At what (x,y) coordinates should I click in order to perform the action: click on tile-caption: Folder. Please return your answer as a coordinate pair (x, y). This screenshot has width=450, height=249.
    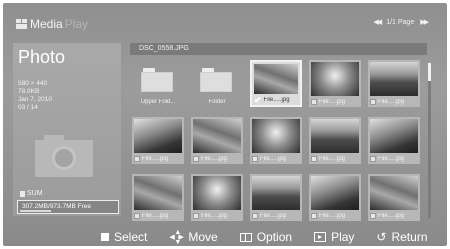
    Looking at the image, I should click on (217, 101).